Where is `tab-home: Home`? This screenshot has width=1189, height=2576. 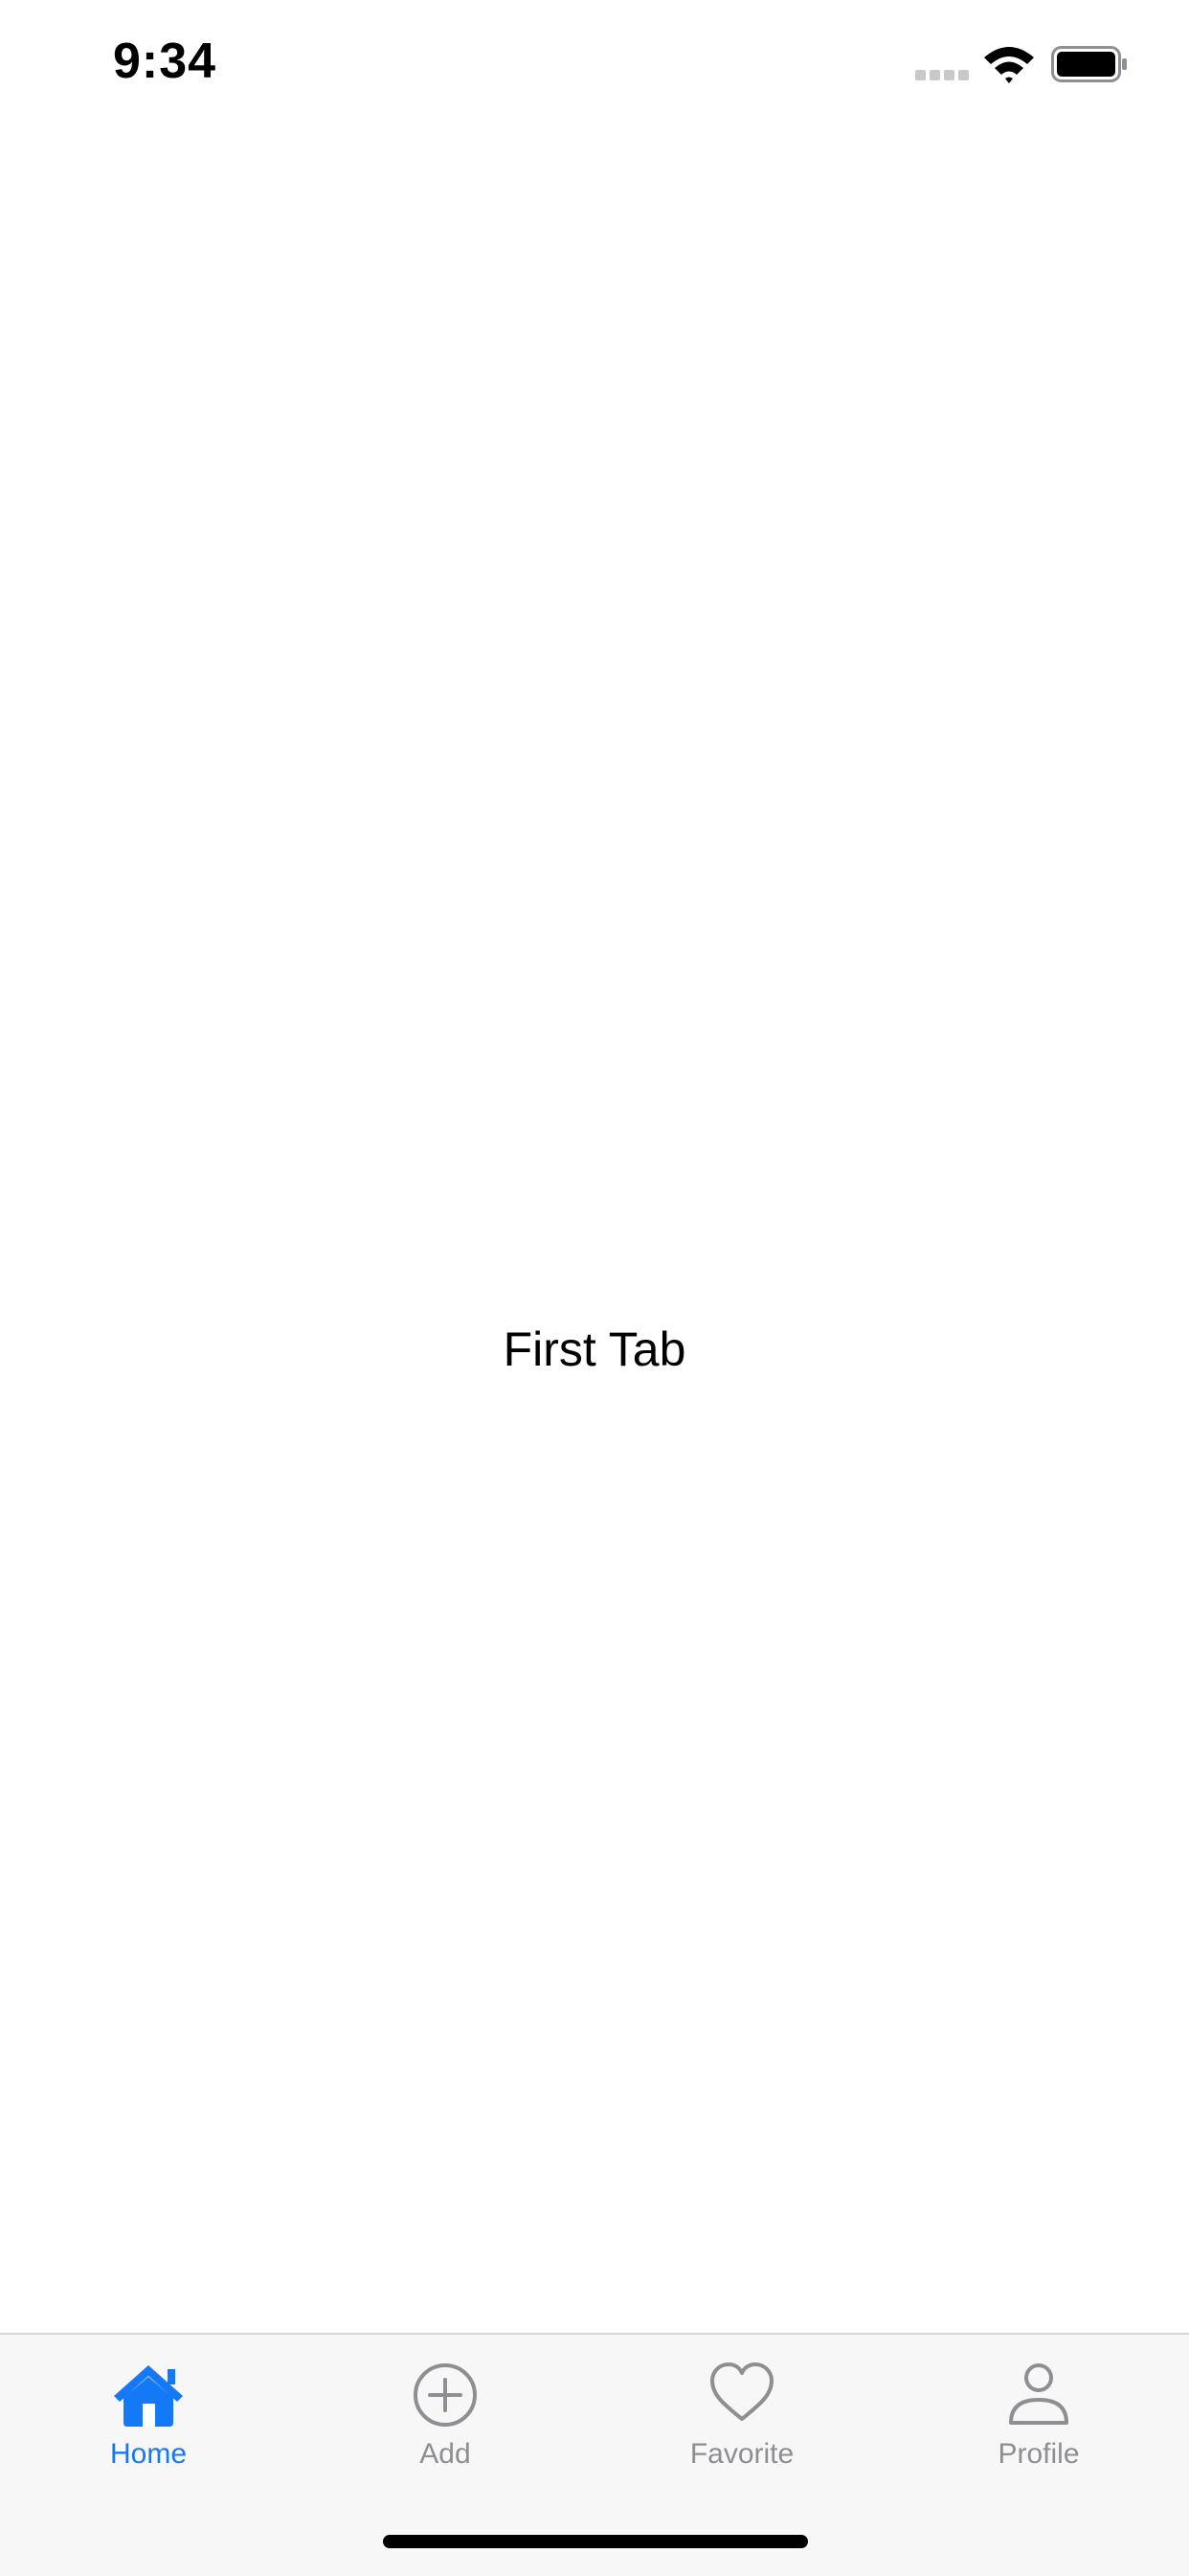 tab-home: Home is located at coordinates (148, 2406).